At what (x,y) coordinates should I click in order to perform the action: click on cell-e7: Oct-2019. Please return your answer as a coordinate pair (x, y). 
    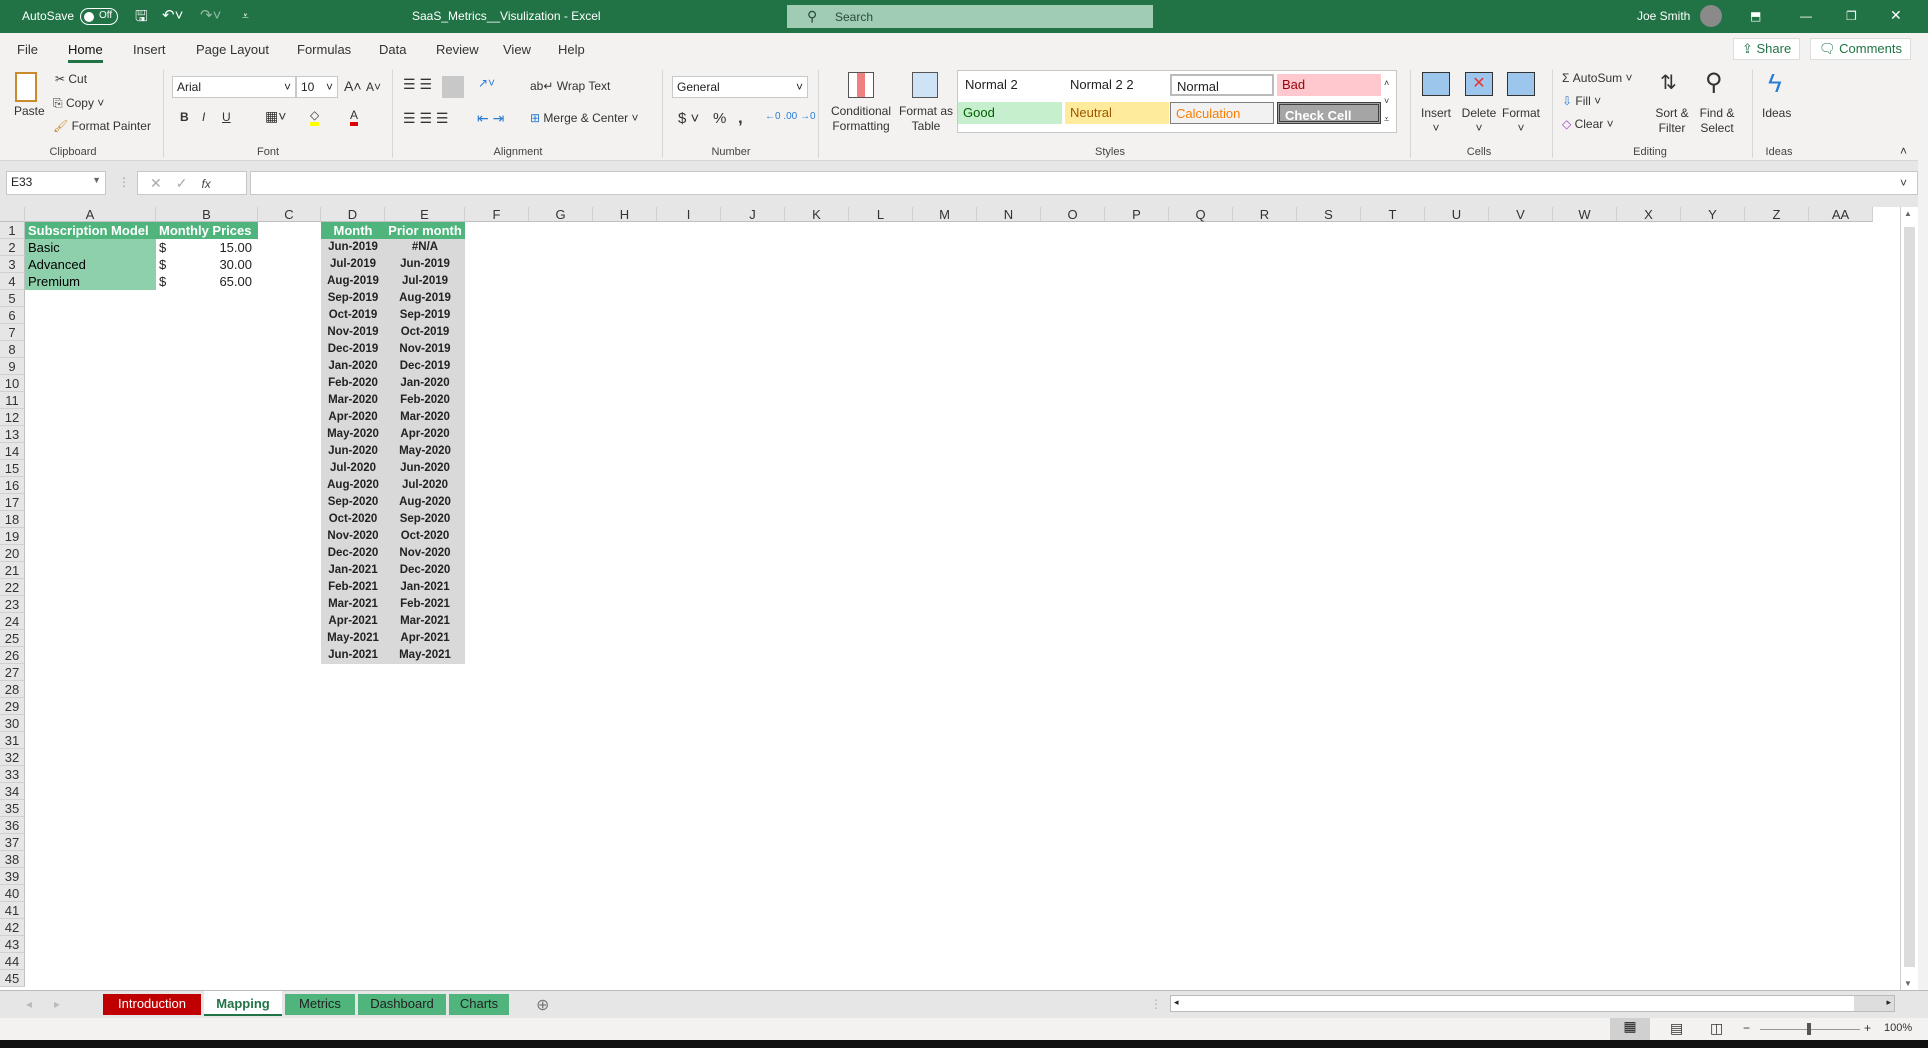
    Looking at the image, I should click on (425, 332).